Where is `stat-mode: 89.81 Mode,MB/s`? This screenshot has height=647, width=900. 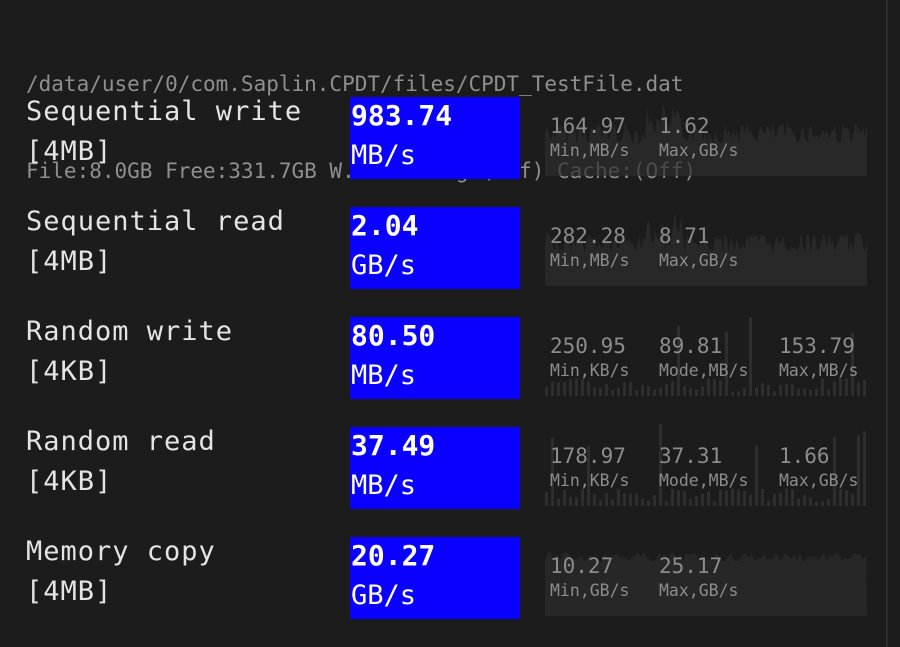
stat-mode: 89.81 Mode,MB/s is located at coordinates (704, 357).